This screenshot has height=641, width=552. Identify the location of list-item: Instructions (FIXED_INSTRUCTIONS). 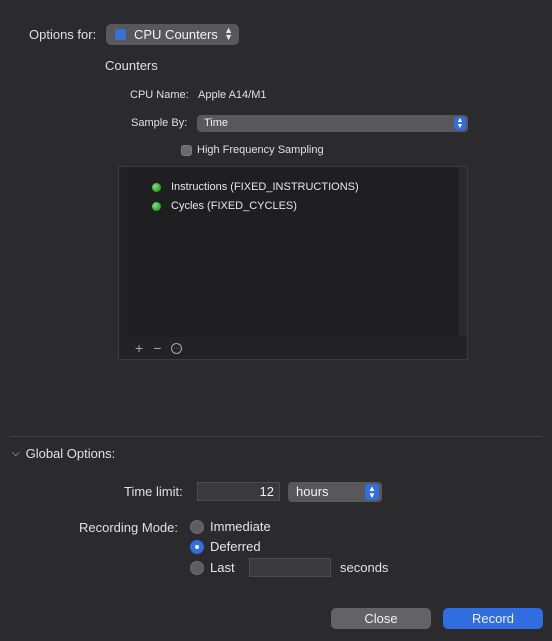
(255, 187).